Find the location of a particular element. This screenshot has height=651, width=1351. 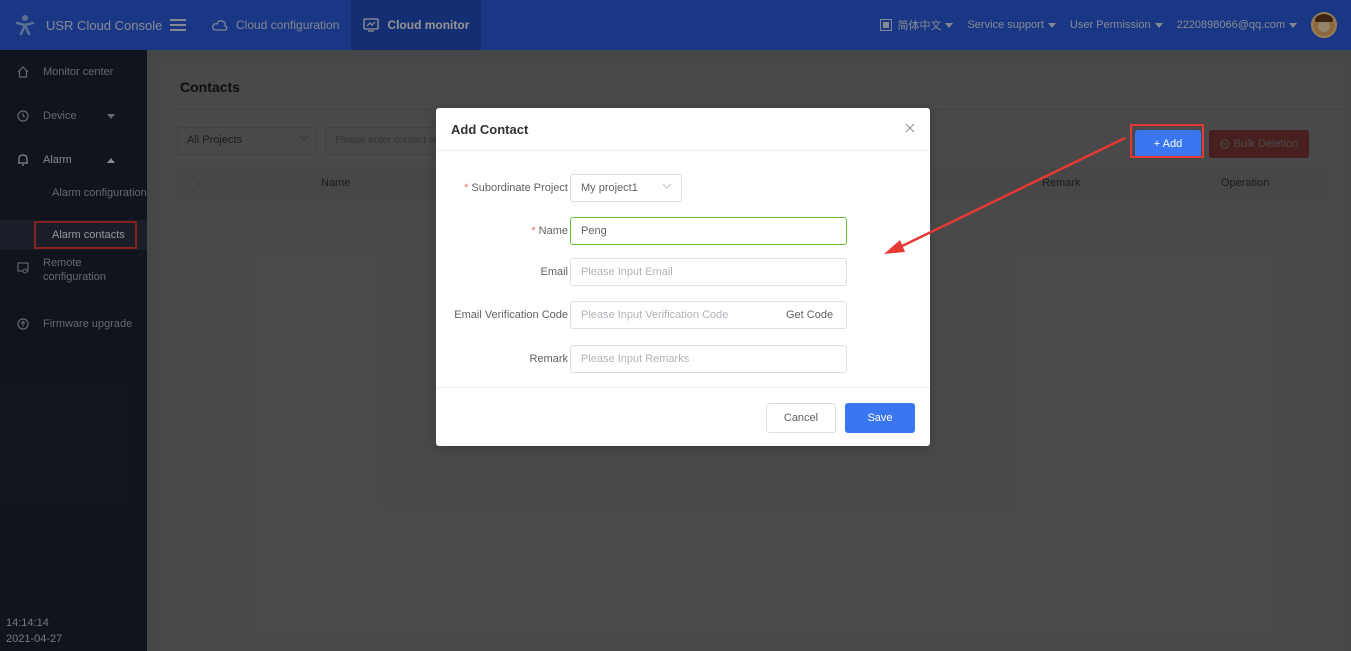

form-row-verification-code: Email Verification Code Get Code is located at coordinates (683, 315).